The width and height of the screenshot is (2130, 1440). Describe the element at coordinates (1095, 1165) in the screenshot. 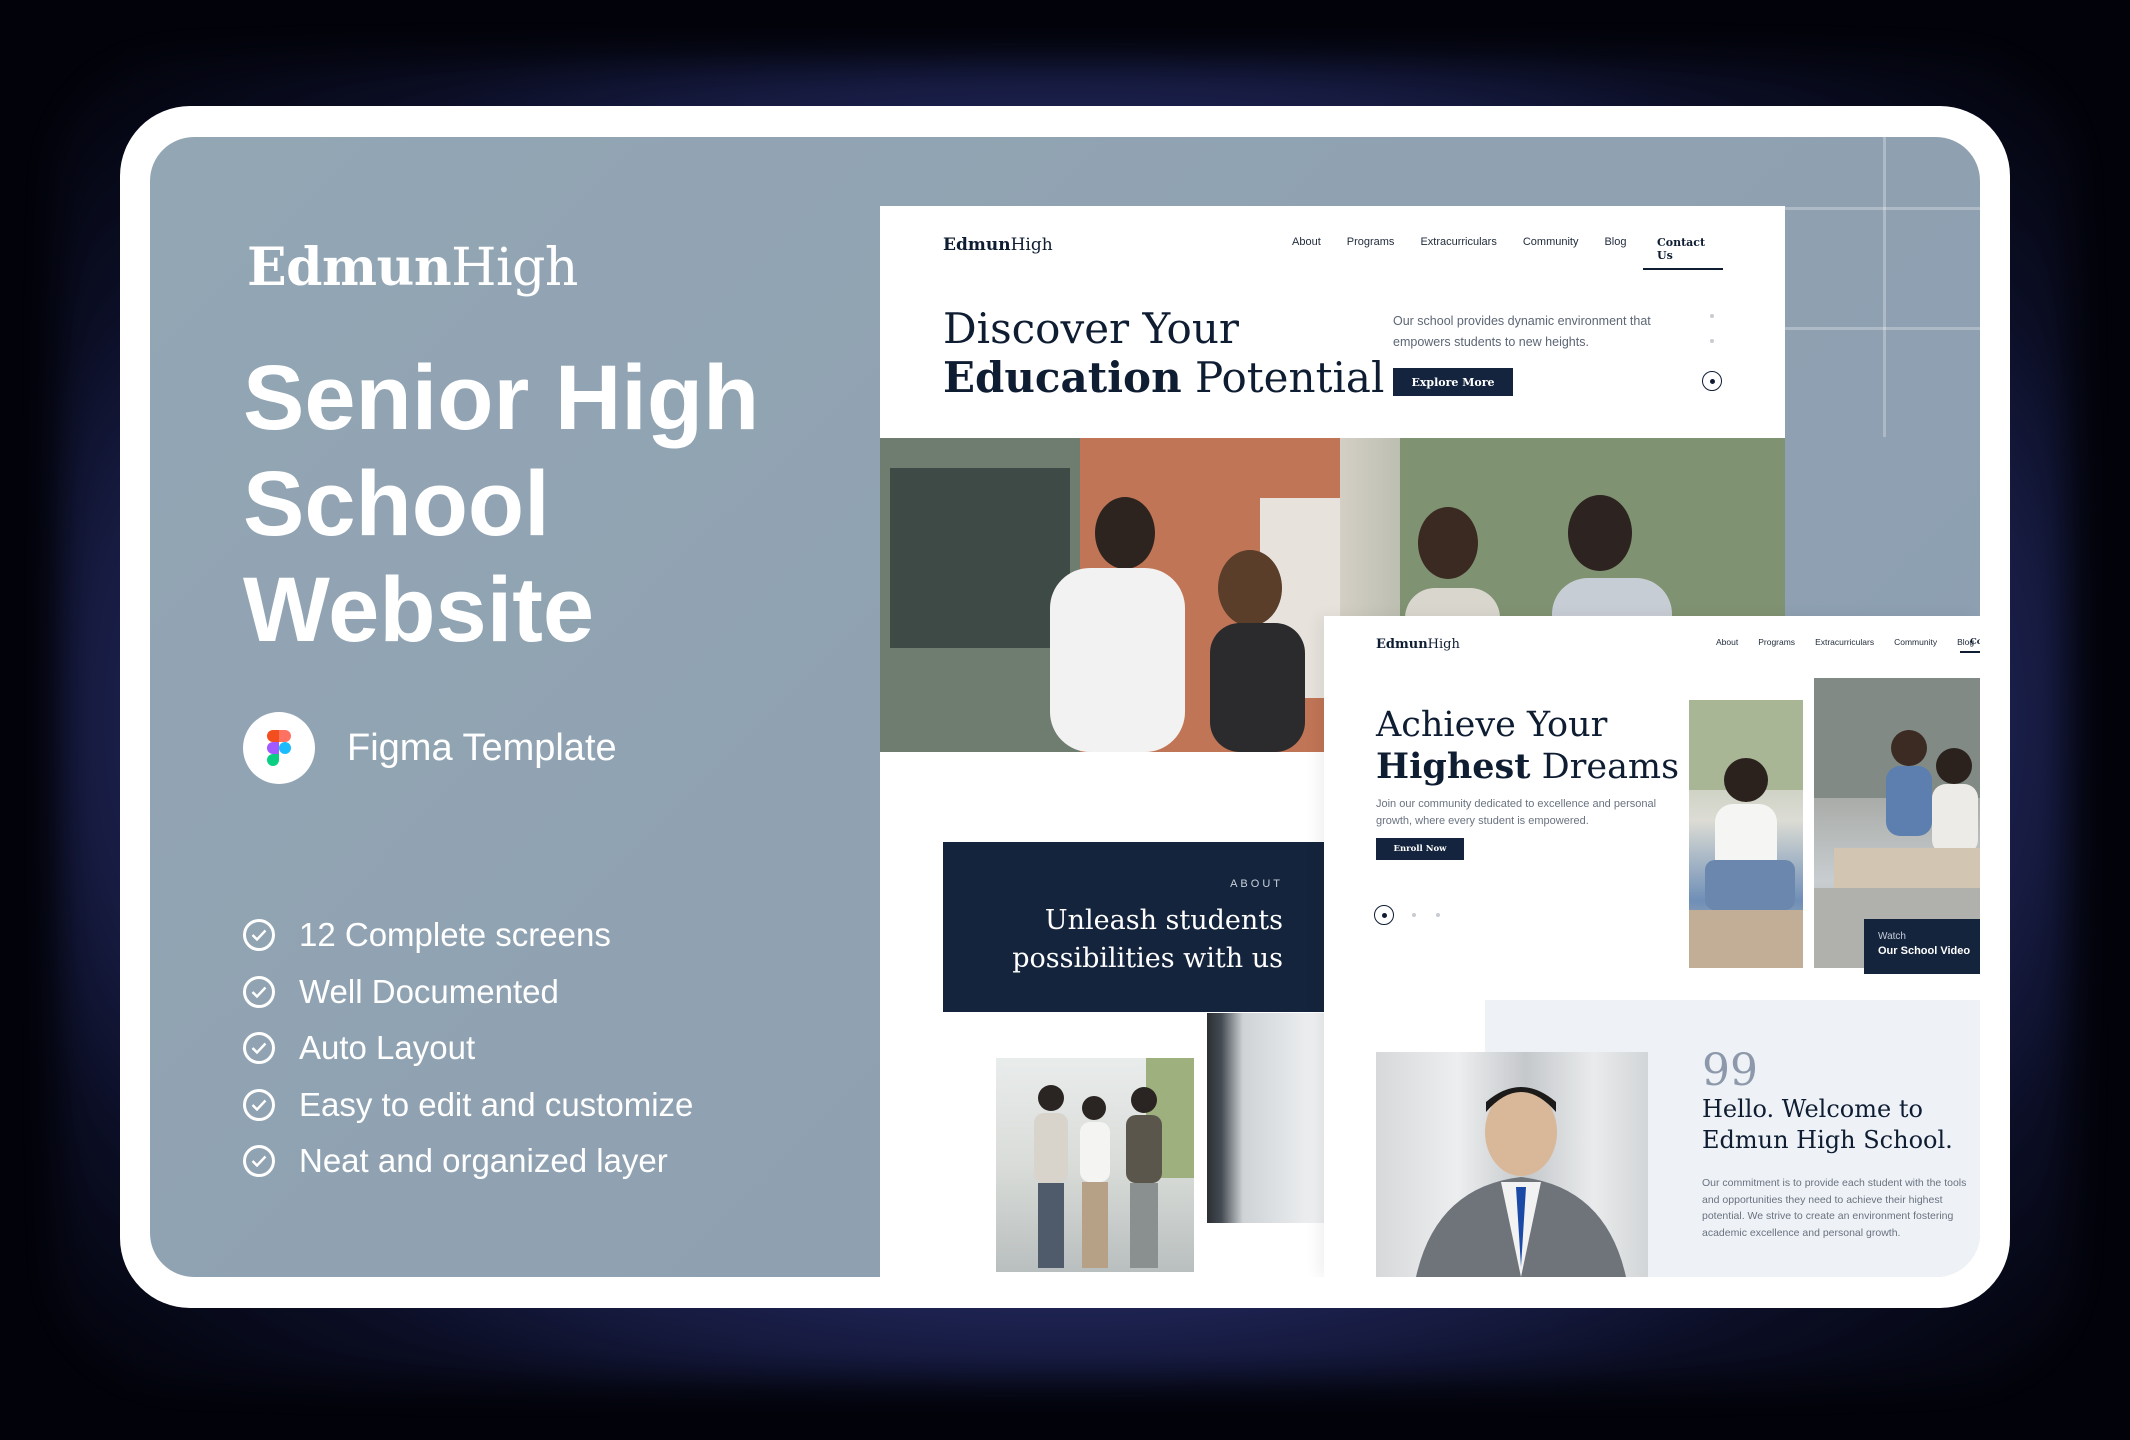

I see `students-walking-photo` at that location.